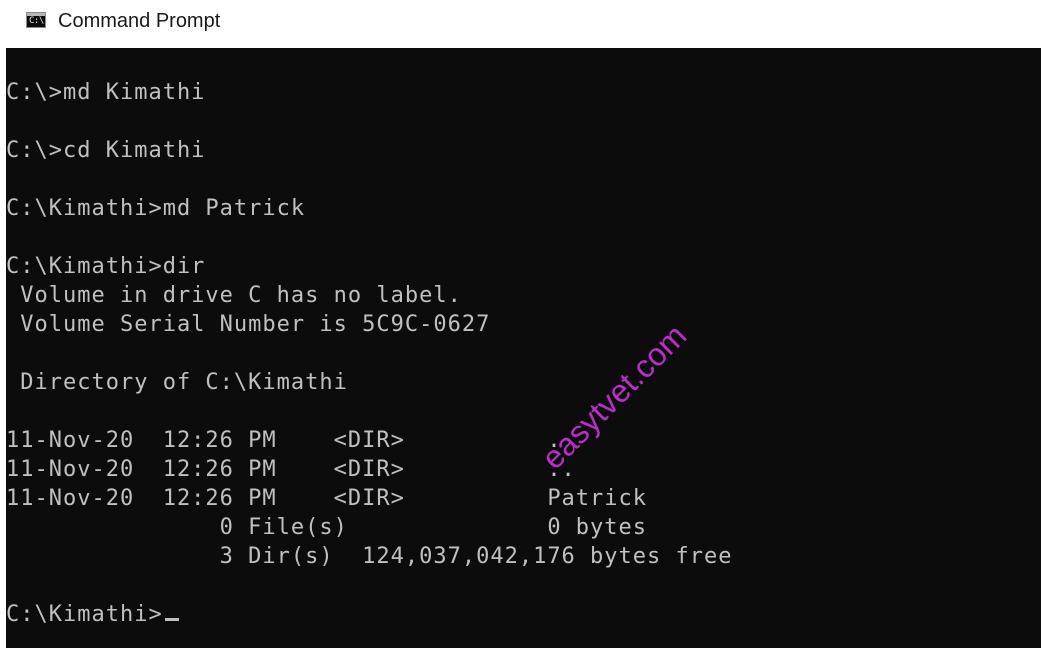  What do you see at coordinates (84, 614) in the screenshot?
I see `prompt-text: C:\Kimathi>` at bounding box center [84, 614].